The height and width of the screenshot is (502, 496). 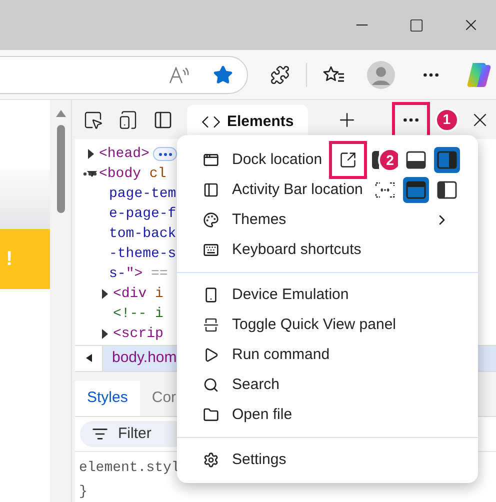 What do you see at coordinates (327, 460) in the screenshot?
I see `menu-item: Settings` at bounding box center [327, 460].